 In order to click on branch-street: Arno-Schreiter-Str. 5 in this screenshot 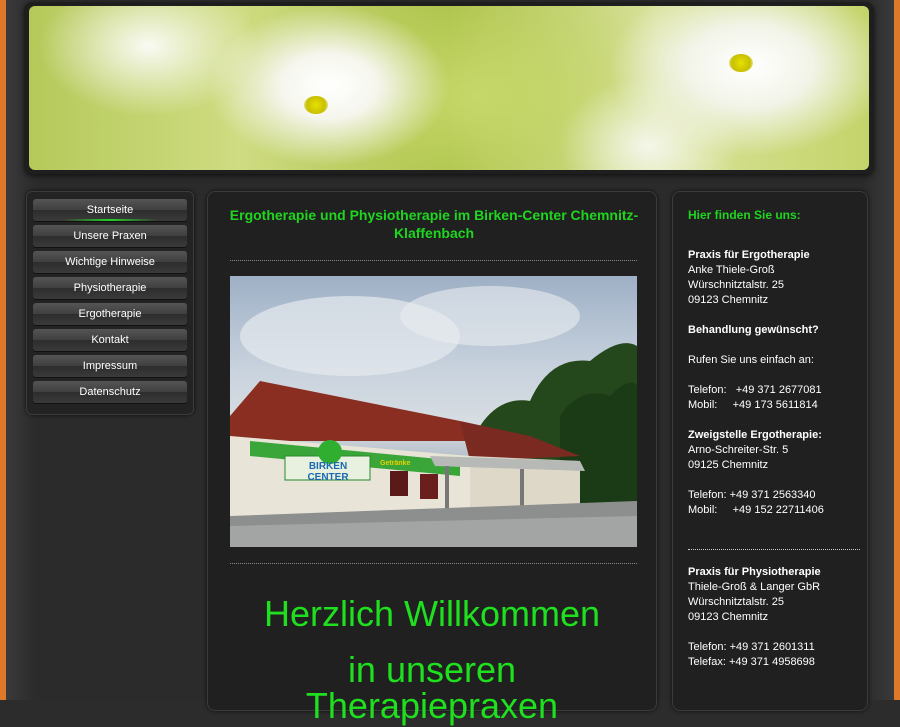, I will do `click(738, 450)`.